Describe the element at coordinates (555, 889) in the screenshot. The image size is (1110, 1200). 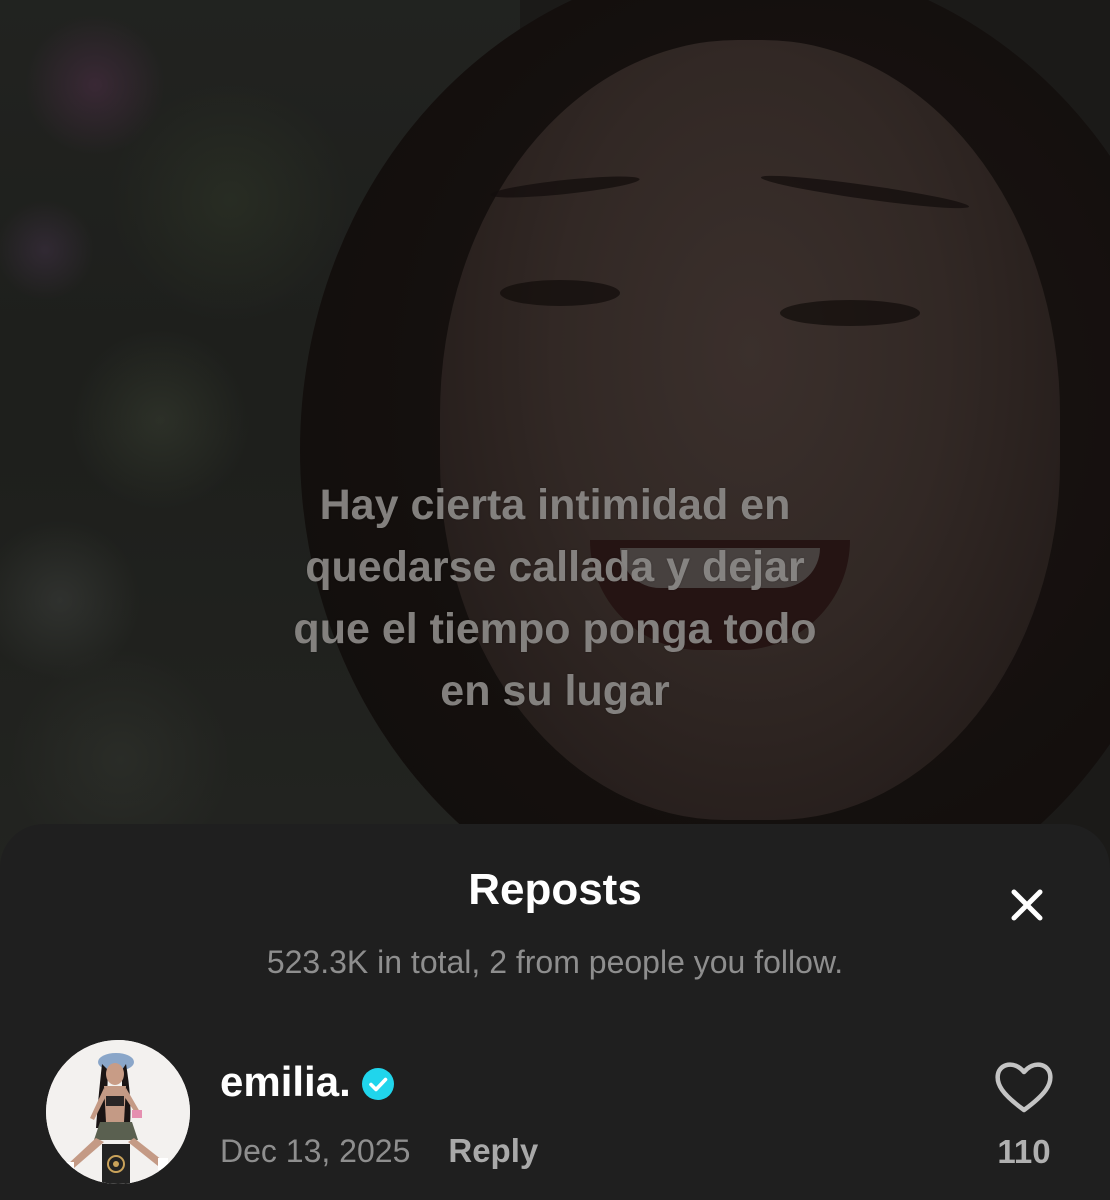
I see `sheet-title: Reposts` at that location.